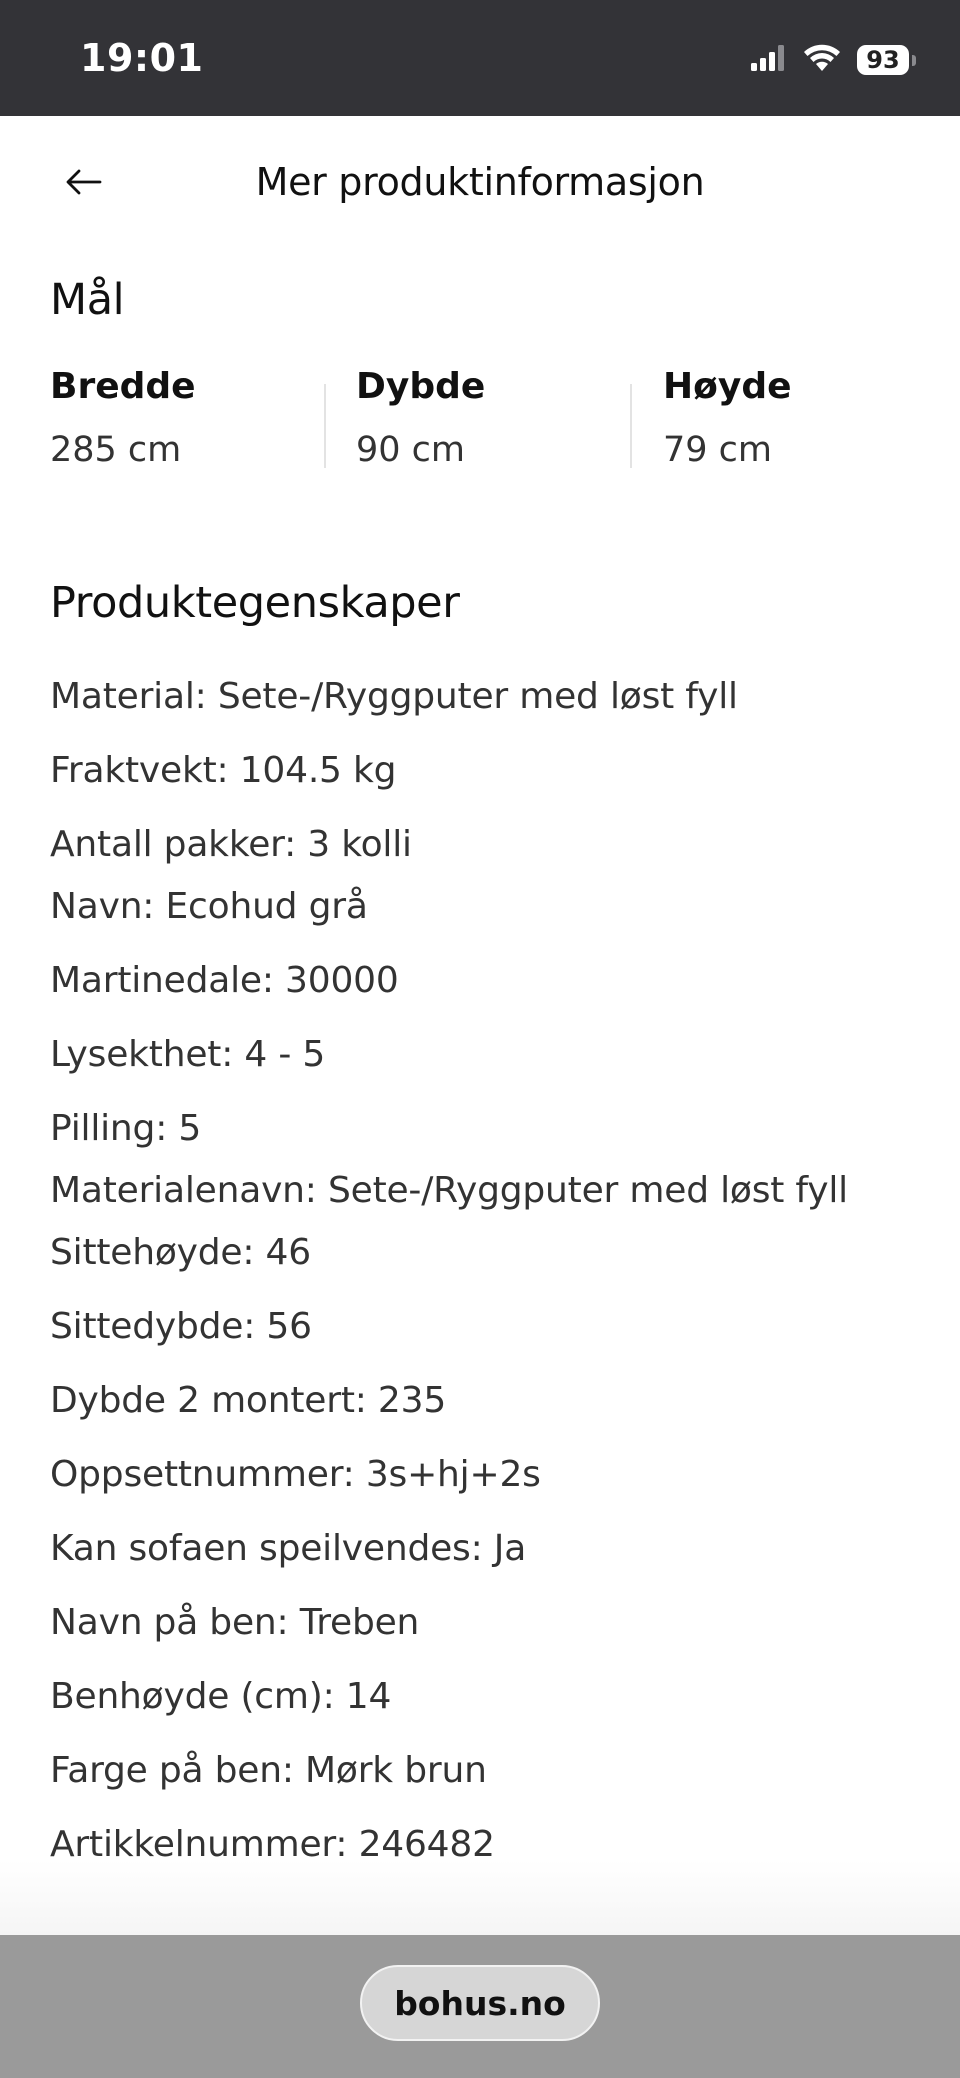 This screenshot has height=2078, width=960. What do you see at coordinates (480, 58) in the screenshot?
I see `status-bar: 19:01 93` at bounding box center [480, 58].